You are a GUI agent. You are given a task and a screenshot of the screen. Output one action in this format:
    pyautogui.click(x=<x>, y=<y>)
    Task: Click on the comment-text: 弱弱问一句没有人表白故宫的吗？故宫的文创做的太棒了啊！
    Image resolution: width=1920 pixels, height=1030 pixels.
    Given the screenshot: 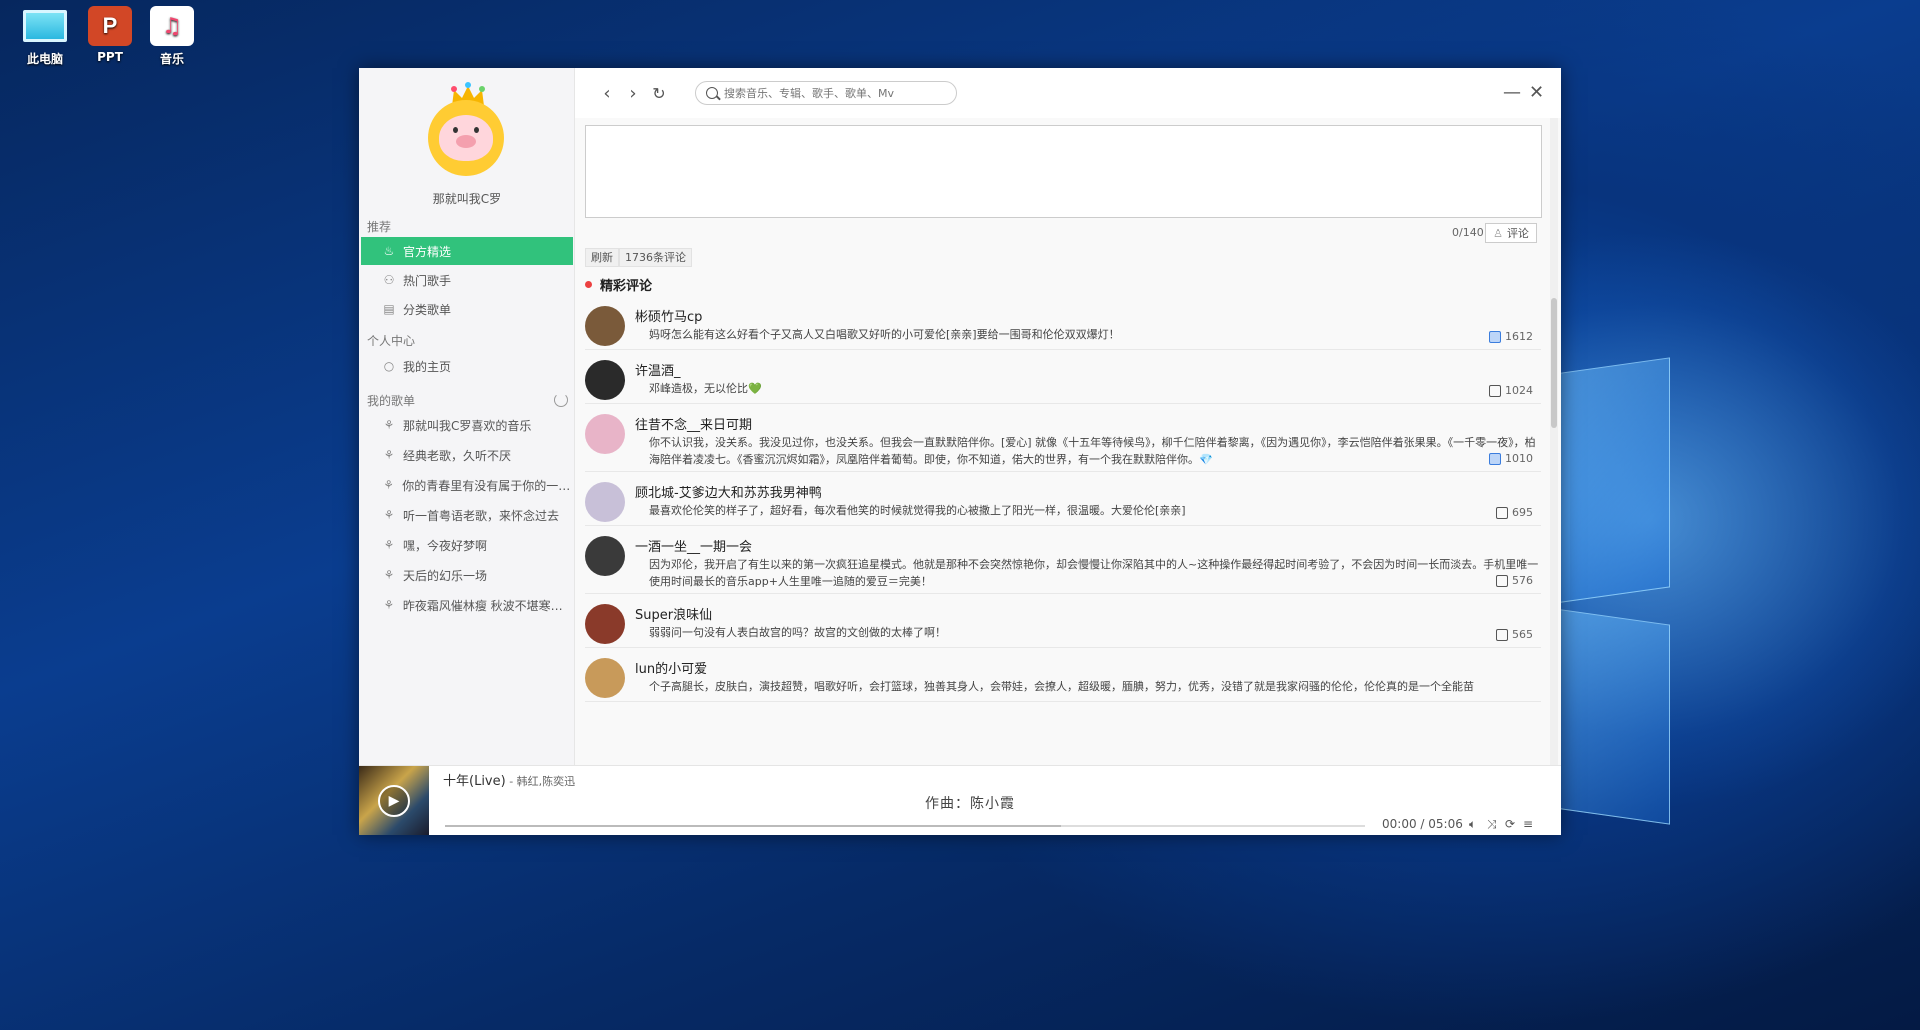 What is the action you would take?
    pyautogui.click(x=797, y=632)
    